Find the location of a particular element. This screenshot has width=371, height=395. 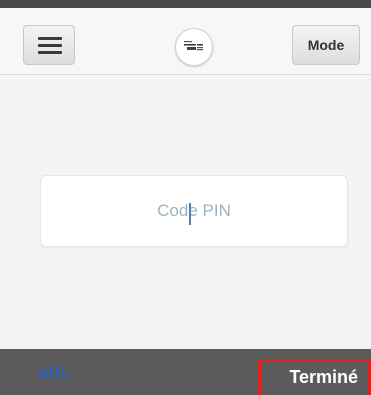

app-logo-icon is located at coordinates (194, 47).